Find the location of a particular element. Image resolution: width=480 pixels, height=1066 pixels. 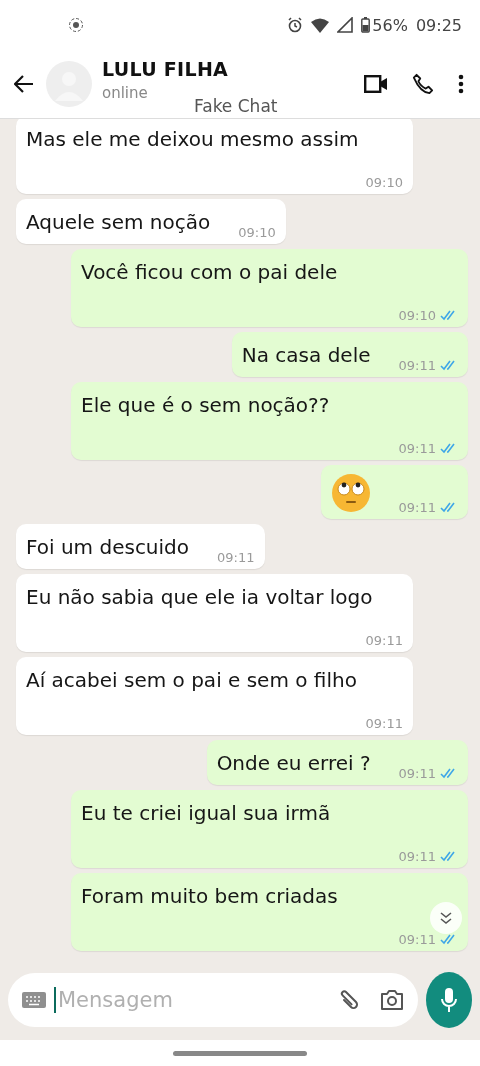

microphone-button is located at coordinates (449, 1000).